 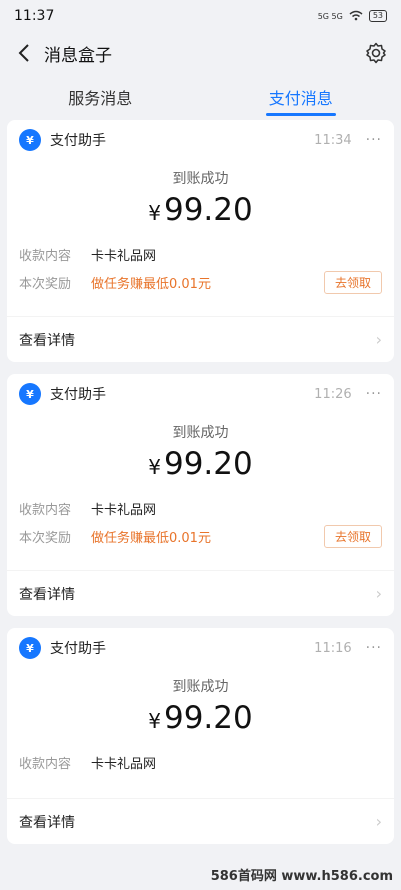 What do you see at coordinates (333, 140) in the screenshot?
I see `message-time: 11:34` at bounding box center [333, 140].